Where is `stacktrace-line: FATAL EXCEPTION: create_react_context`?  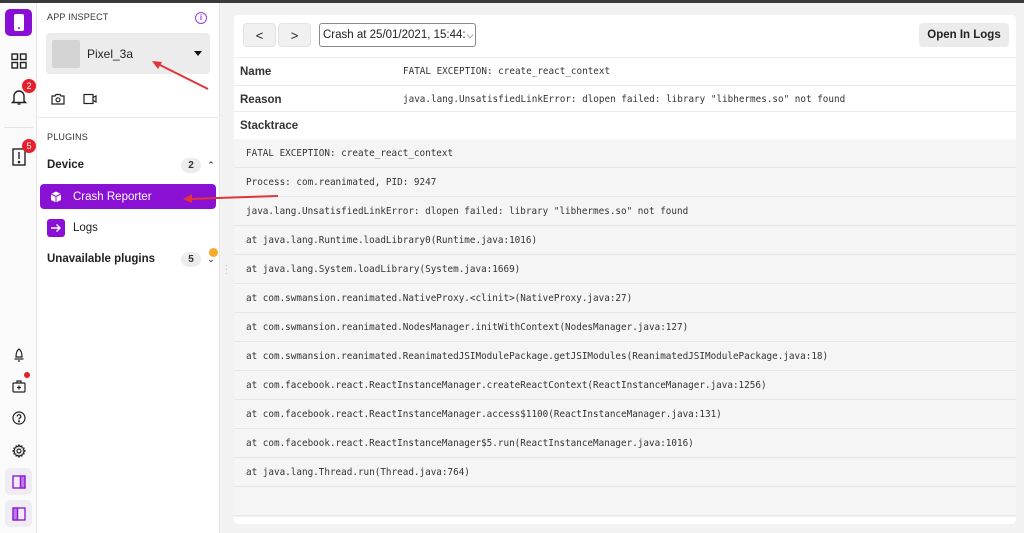
stacktrace-line: FATAL EXCEPTION: create_react_context is located at coordinates (625, 153).